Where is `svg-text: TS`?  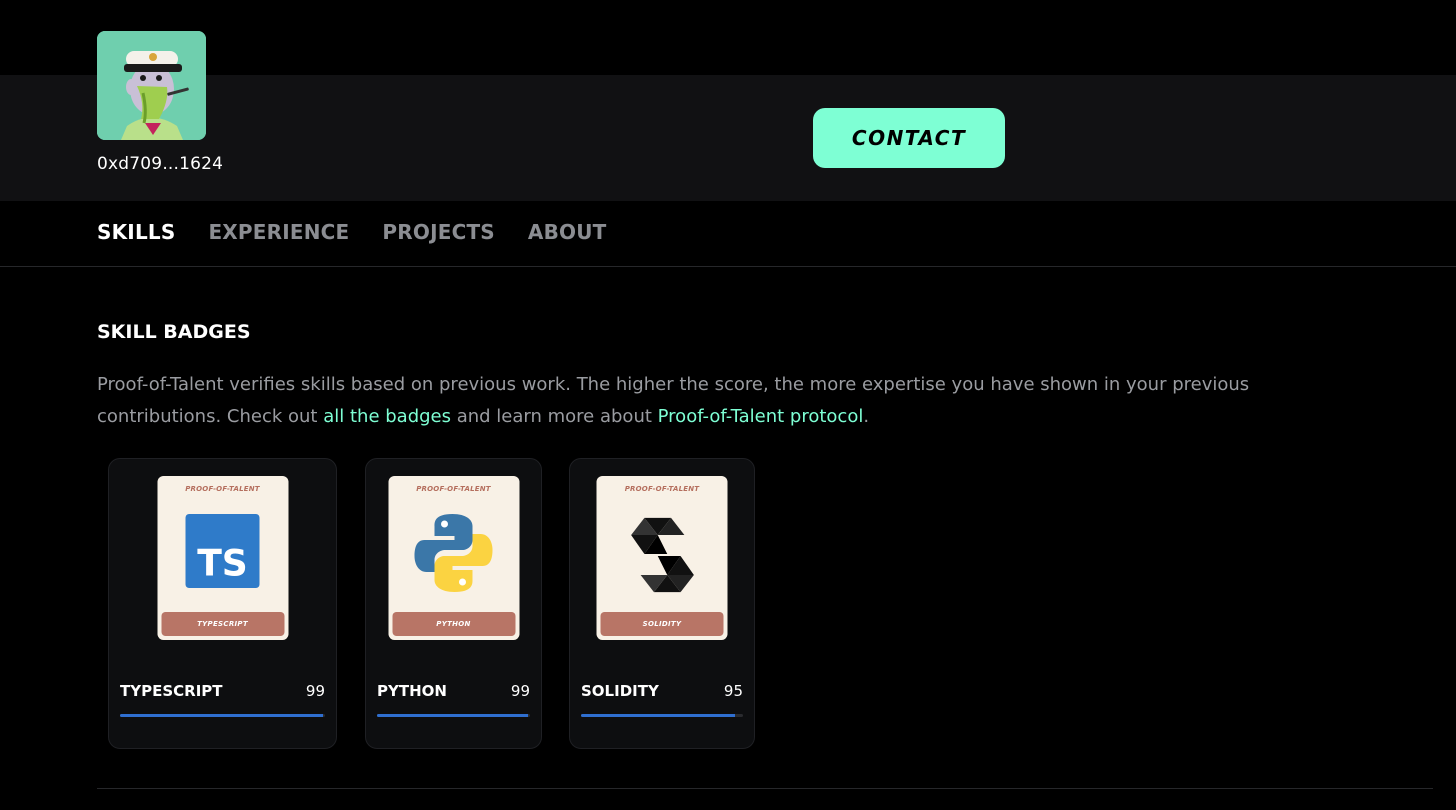 svg-text: TS is located at coordinates (222, 563).